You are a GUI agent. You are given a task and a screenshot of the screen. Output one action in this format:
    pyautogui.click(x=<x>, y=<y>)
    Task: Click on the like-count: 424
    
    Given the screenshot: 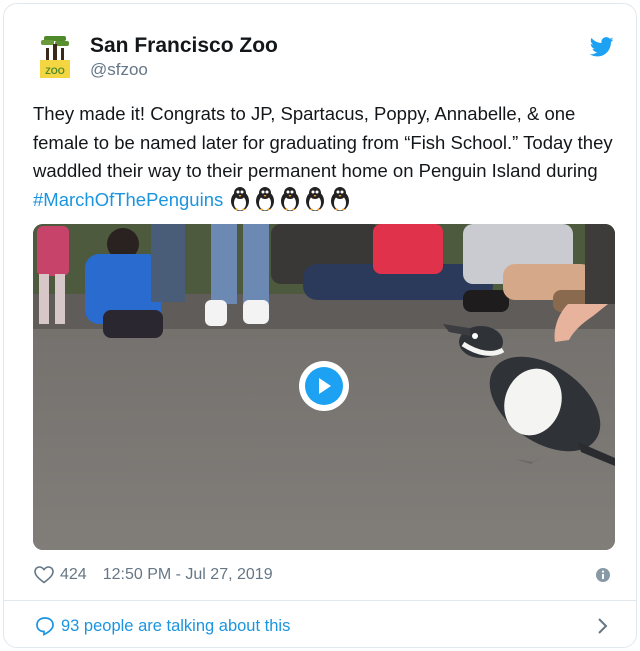 What is the action you would take?
    pyautogui.click(x=73, y=575)
    